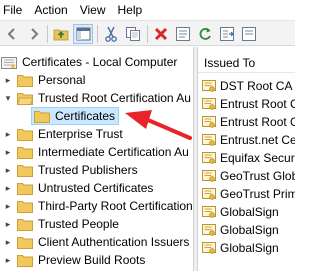 The image size is (320, 271). Describe the element at coordinates (113, 152) in the screenshot. I see `tree-item-label: Intermediate Certification Au` at that location.